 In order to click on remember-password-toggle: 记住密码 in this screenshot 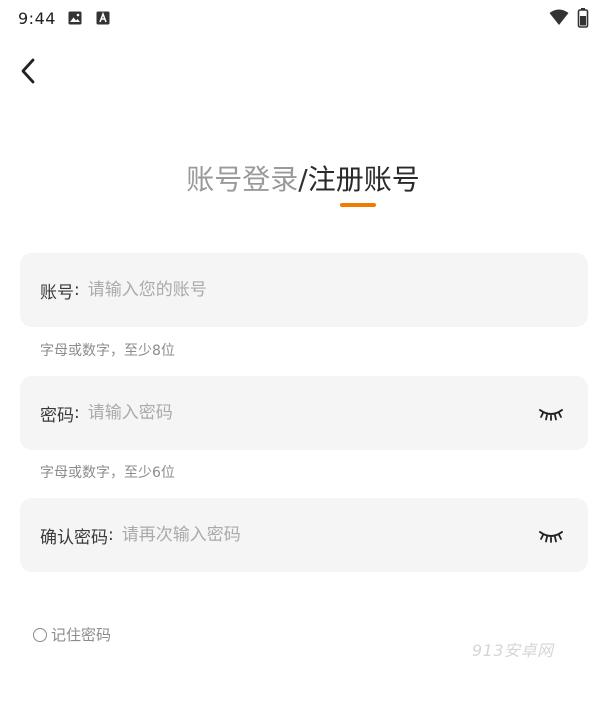, I will do `click(72, 634)`.